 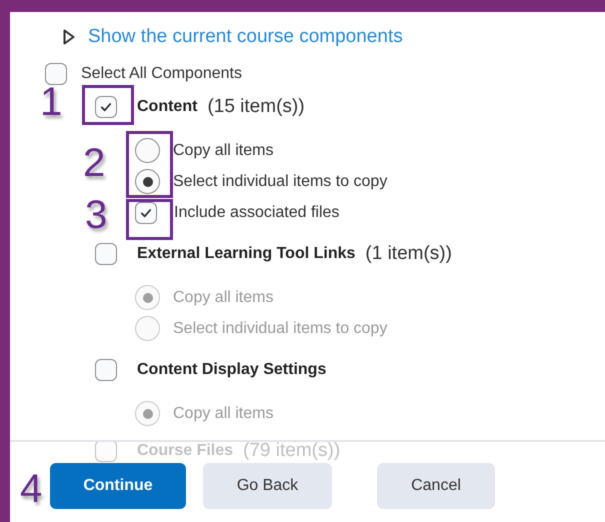 I want to click on step-number: 1, so click(x=51, y=102).